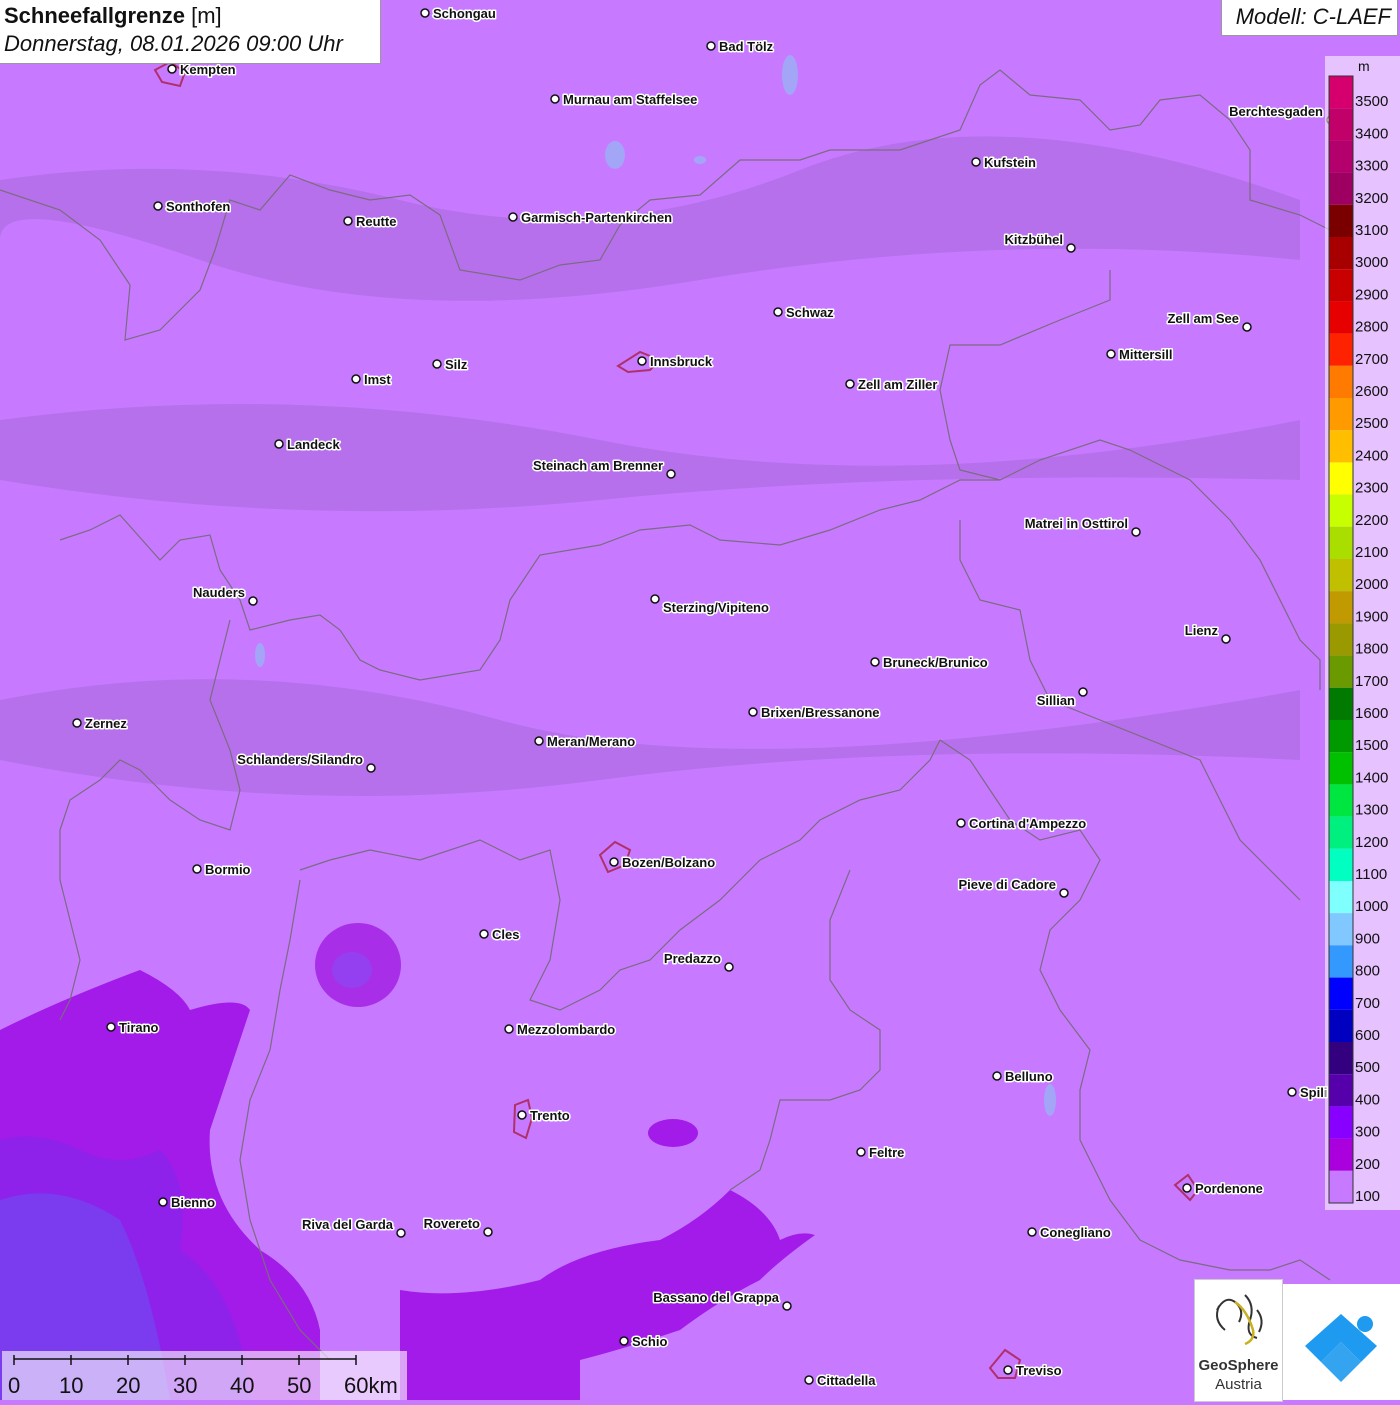 The width and height of the screenshot is (1400, 1405). What do you see at coordinates (596, 217) in the screenshot?
I see `city-label: Garmisch-Partenkirchen` at bounding box center [596, 217].